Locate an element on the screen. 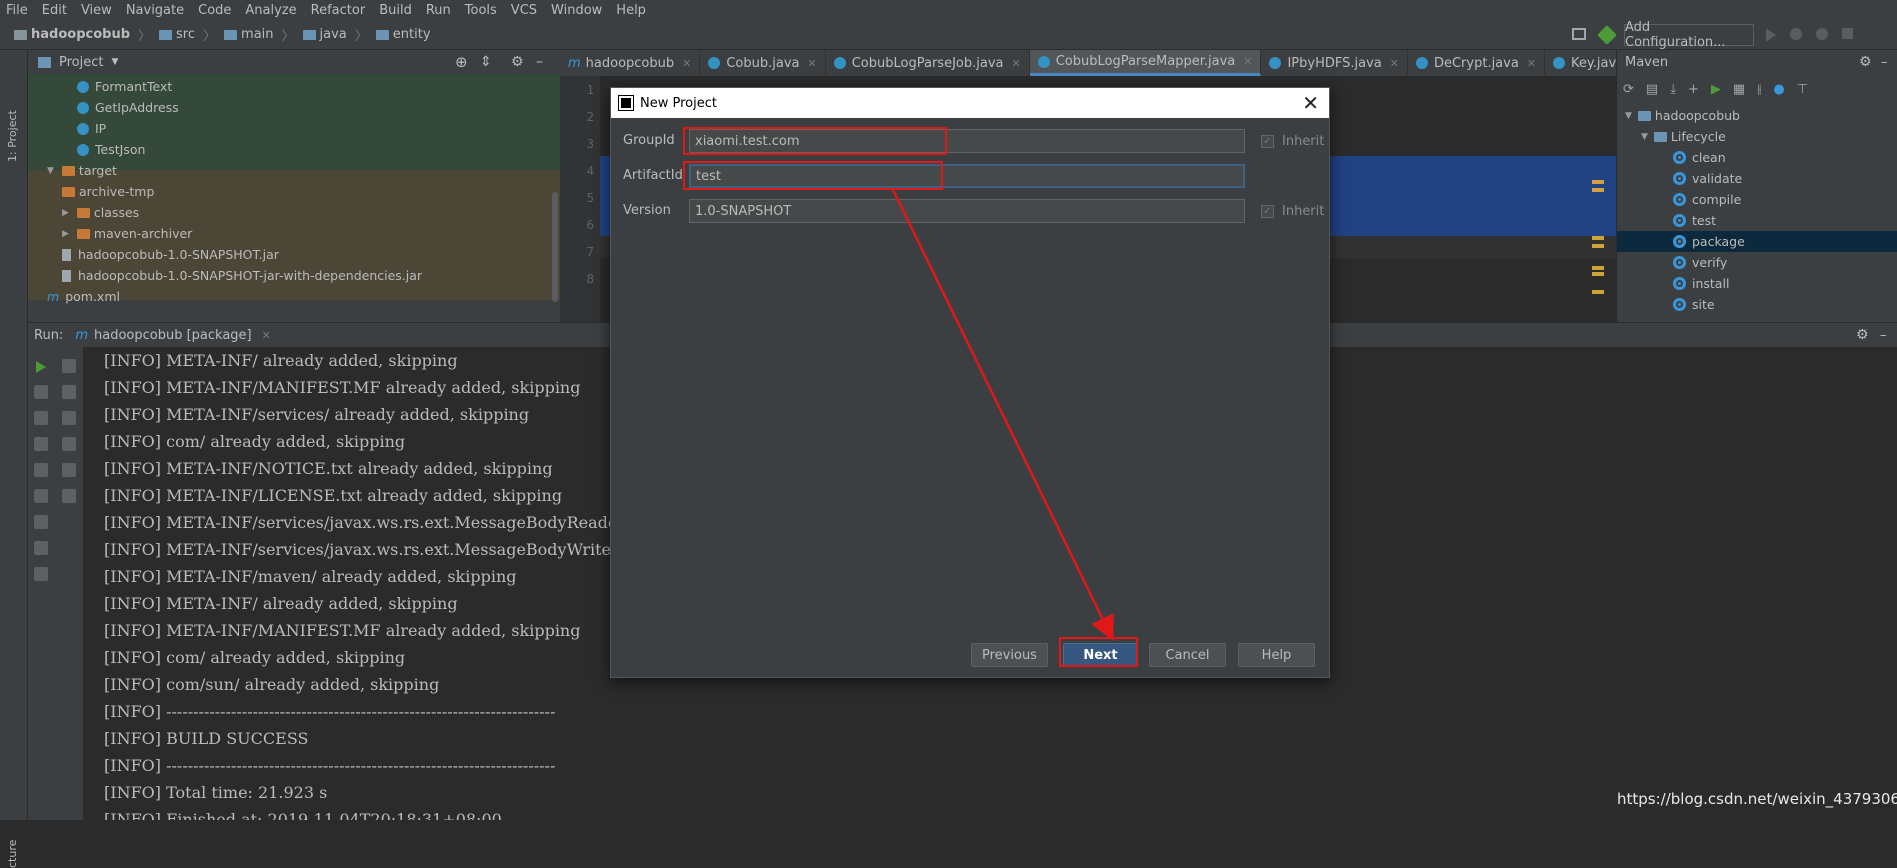  watermark: https://blog.csdn.net/weixin_43793061 is located at coordinates (1757, 799).